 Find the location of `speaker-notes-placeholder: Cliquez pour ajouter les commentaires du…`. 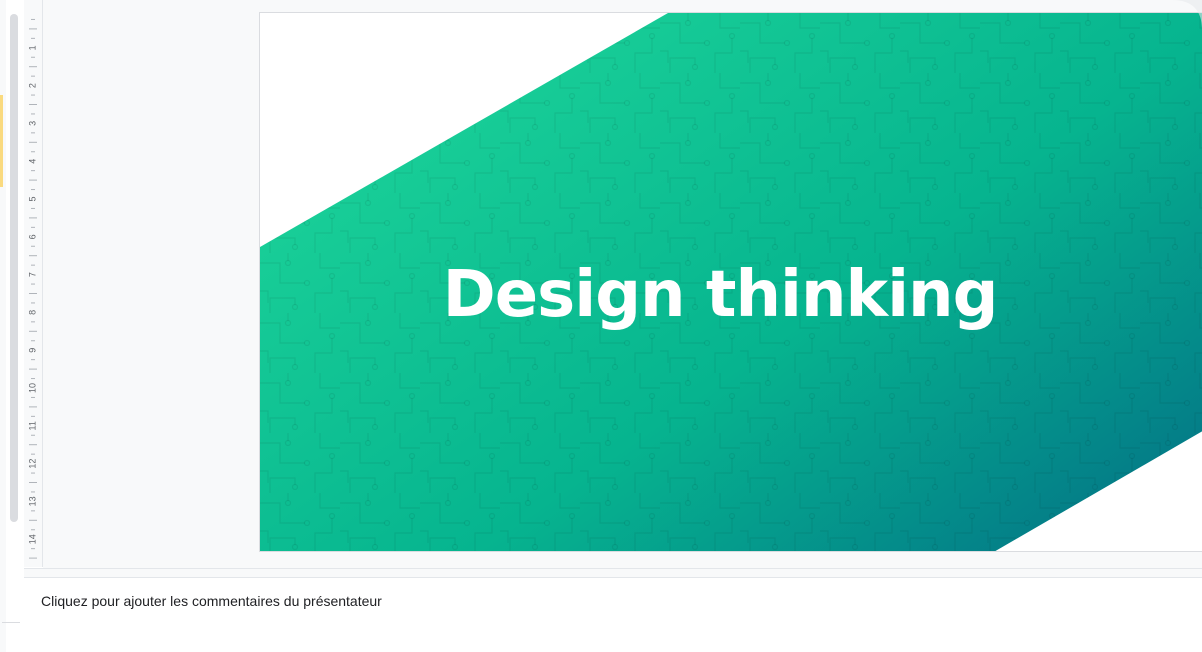

speaker-notes-placeholder: Cliquez pour ajouter les commentaires du… is located at coordinates (211, 601).